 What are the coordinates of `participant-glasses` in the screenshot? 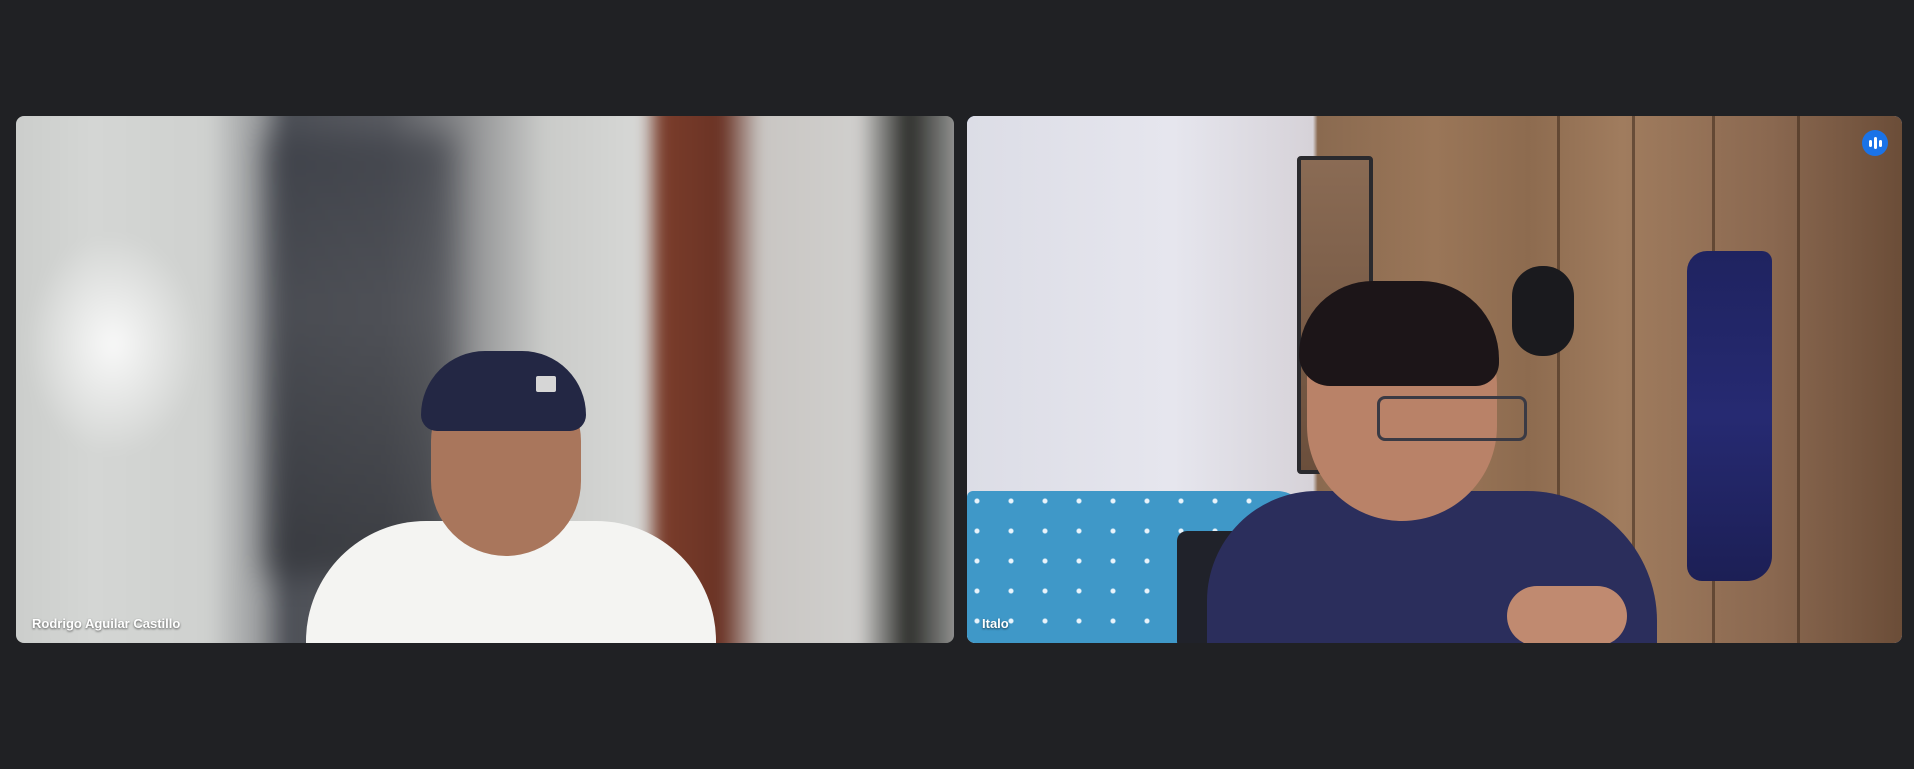 It's located at (1452, 418).